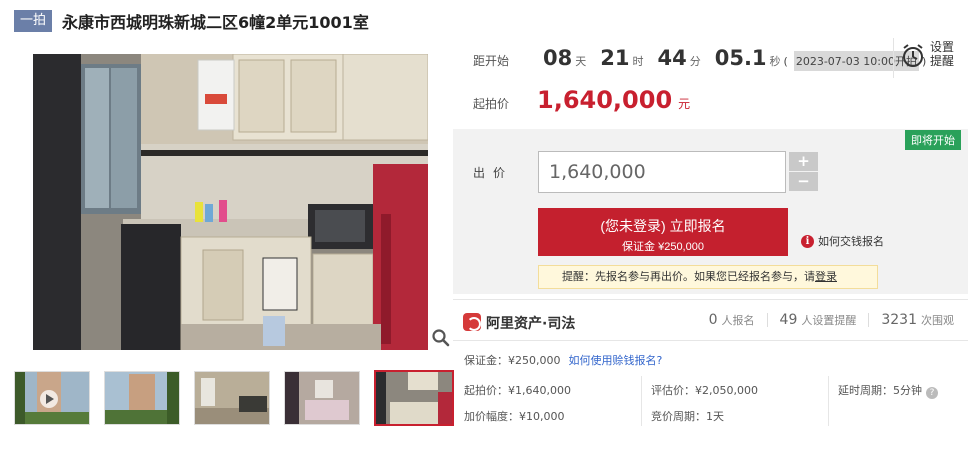 The width and height of the screenshot is (968, 461). Describe the element at coordinates (928, 58) in the screenshot. I see `set-reminder-button: 设置 提醒` at that location.